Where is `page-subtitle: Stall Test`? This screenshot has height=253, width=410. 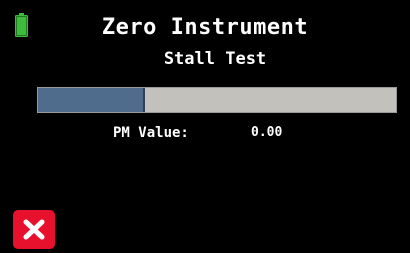 page-subtitle: Stall Test is located at coordinates (215, 59).